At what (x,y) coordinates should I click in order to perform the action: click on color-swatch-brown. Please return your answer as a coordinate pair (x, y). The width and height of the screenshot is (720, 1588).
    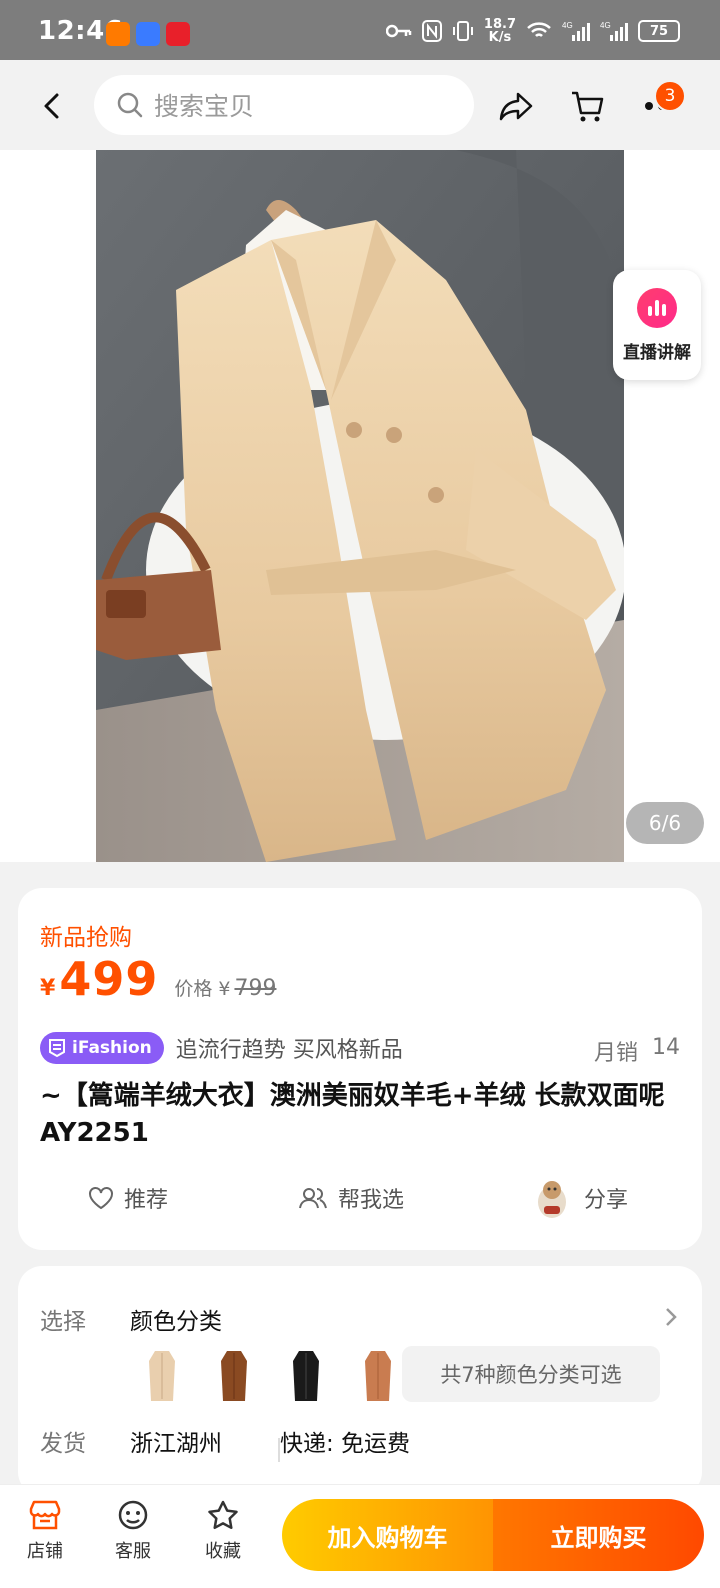
    Looking at the image, I should click on (234, 1376).